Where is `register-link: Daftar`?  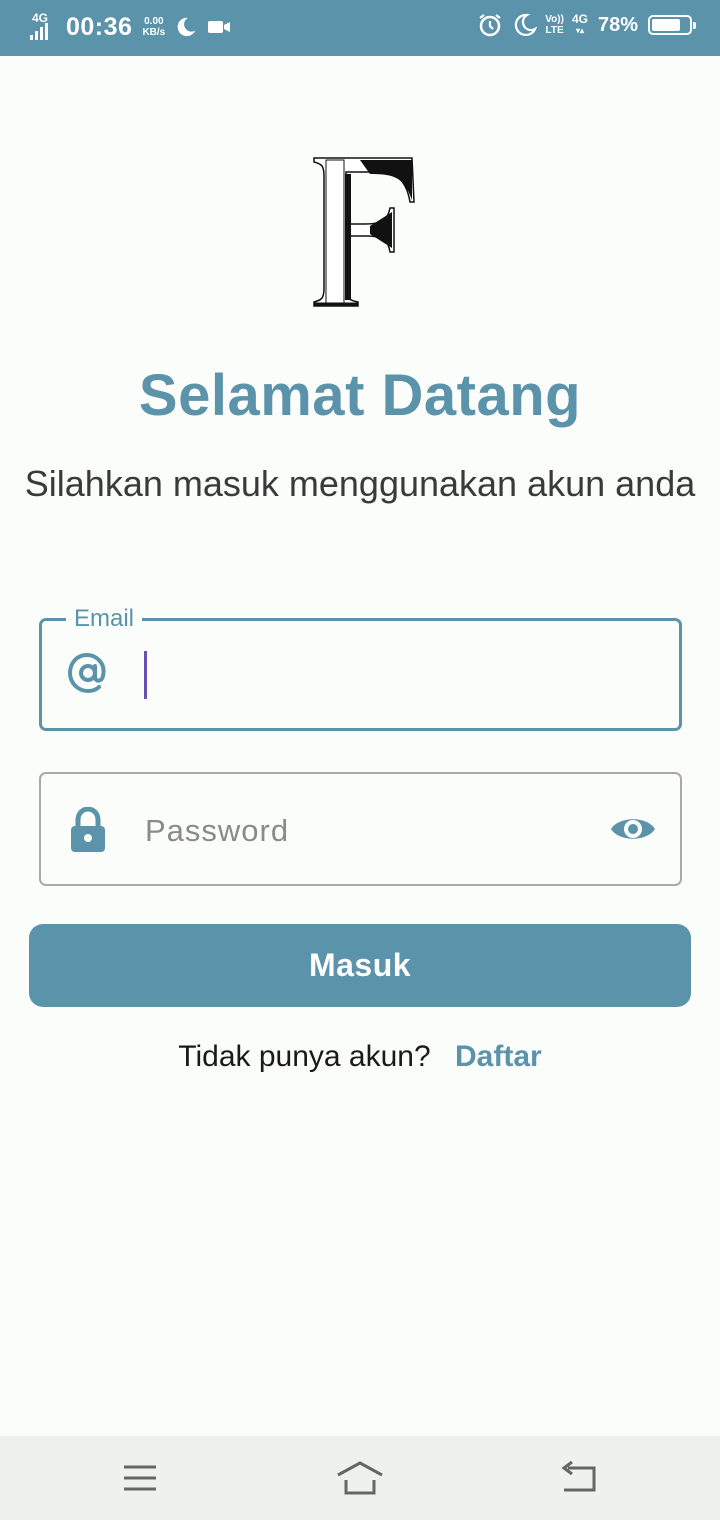
register-link: Daftar is located at coordinates (498, 1056).